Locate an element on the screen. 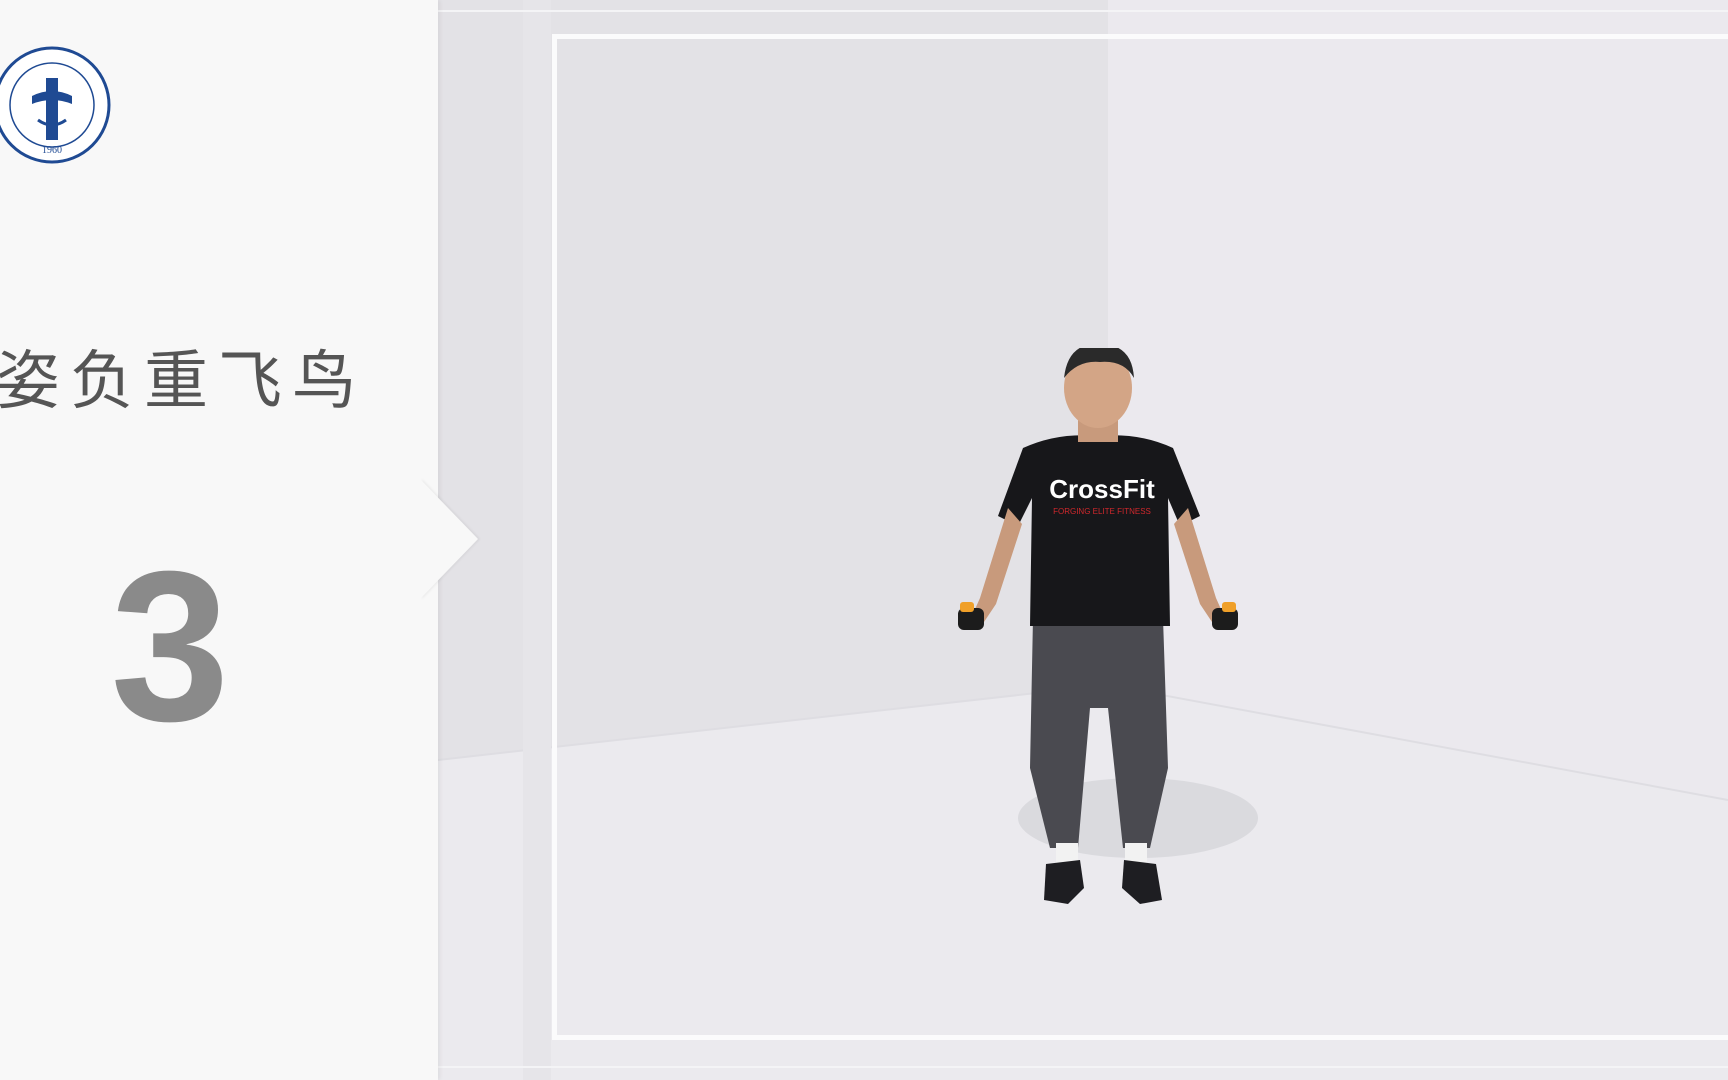 Image resolution: width=1728 pixels, height=1080 pixels. video-side-rail is located at coordinates (537, 540).